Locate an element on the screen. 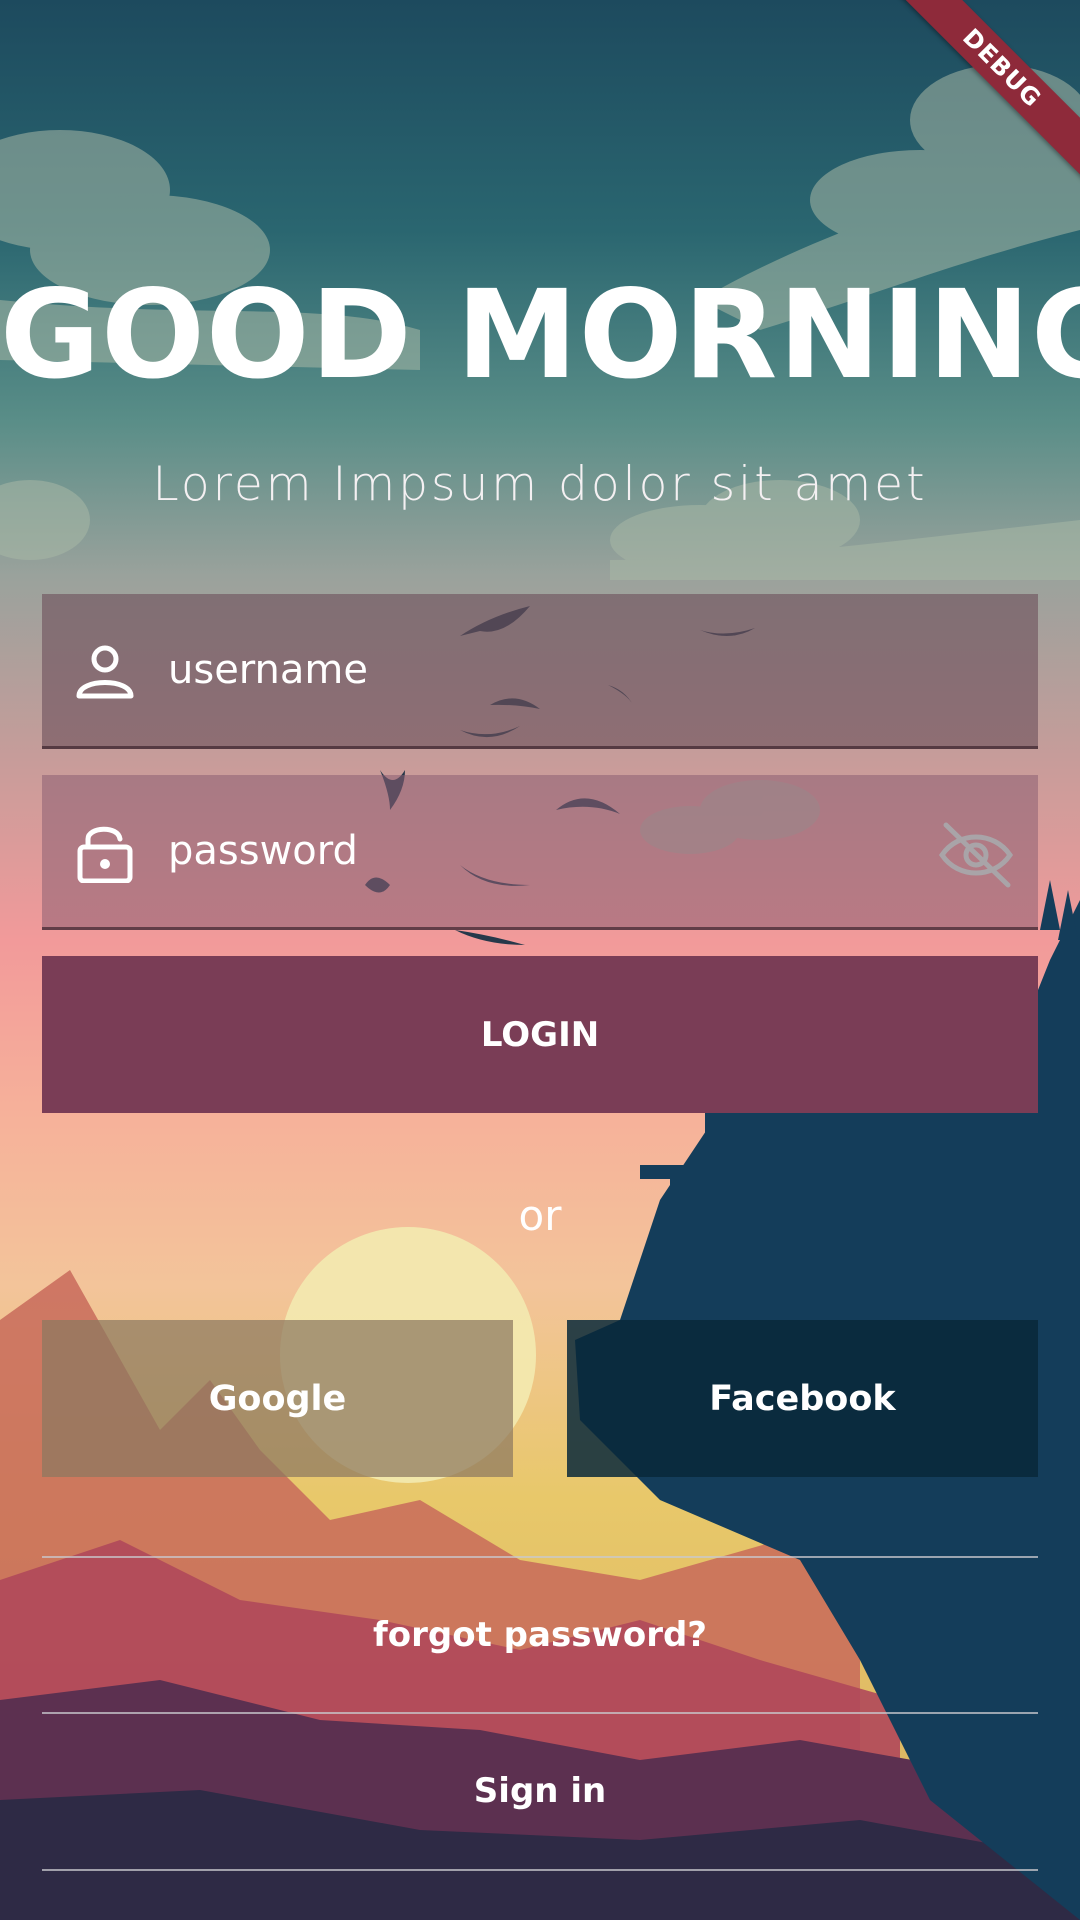 This screenshot has width=1080, height=1920. username-field: username is located at coordinates (540, 671).